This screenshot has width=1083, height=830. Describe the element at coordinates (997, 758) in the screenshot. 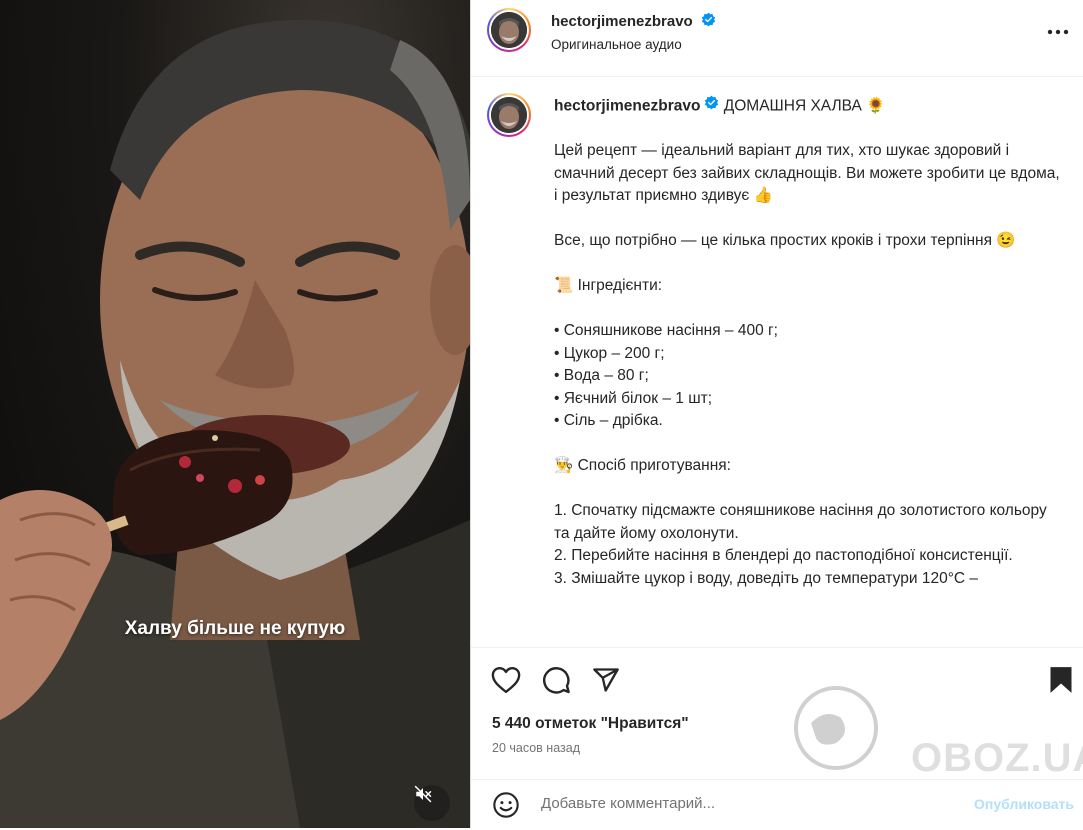

I see `watermark-text: OBOZ.UA` at that location.